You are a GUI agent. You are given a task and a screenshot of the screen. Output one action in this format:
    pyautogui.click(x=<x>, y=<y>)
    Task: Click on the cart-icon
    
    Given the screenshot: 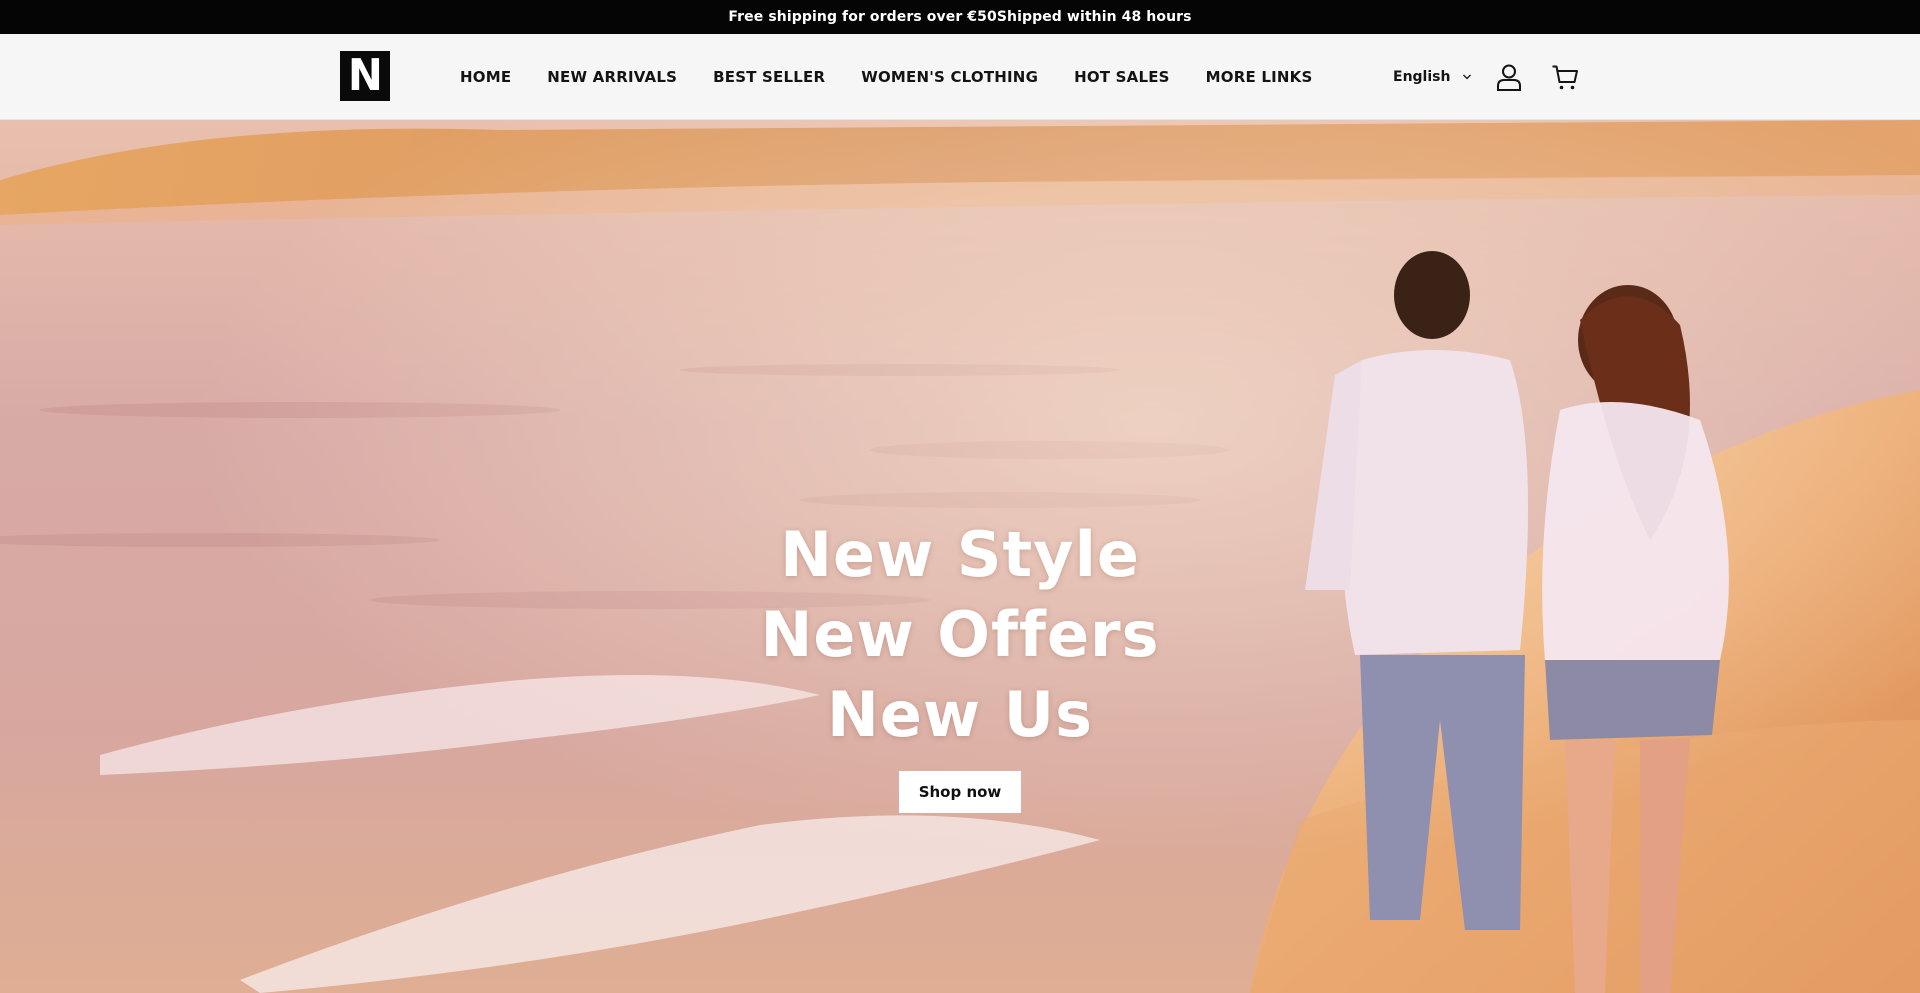 What is the action you would take?
    pyautogui.click(x=1565, y=77)
    